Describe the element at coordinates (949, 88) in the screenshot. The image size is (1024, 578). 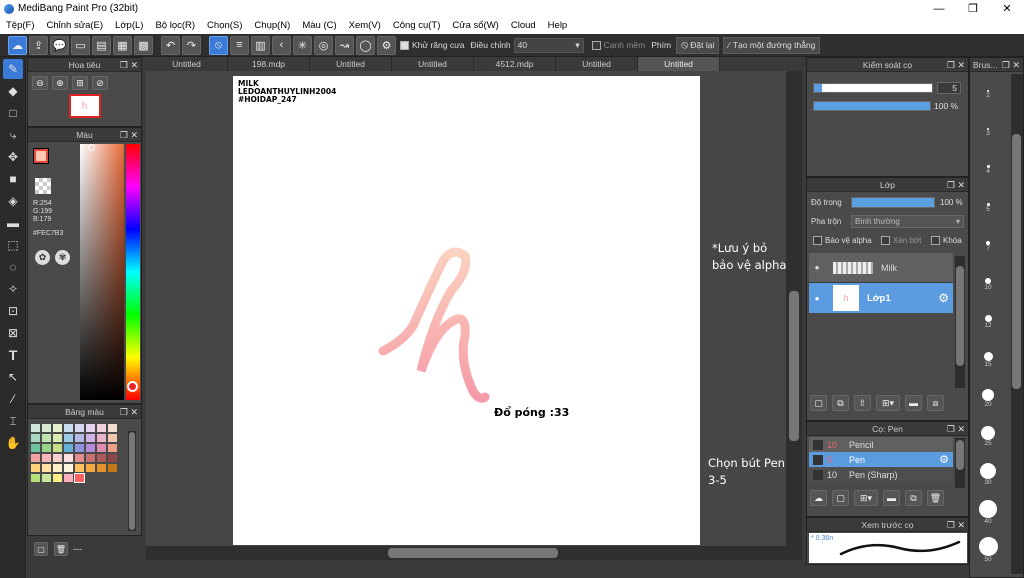
I see `brush-size-value: 5` at that location.